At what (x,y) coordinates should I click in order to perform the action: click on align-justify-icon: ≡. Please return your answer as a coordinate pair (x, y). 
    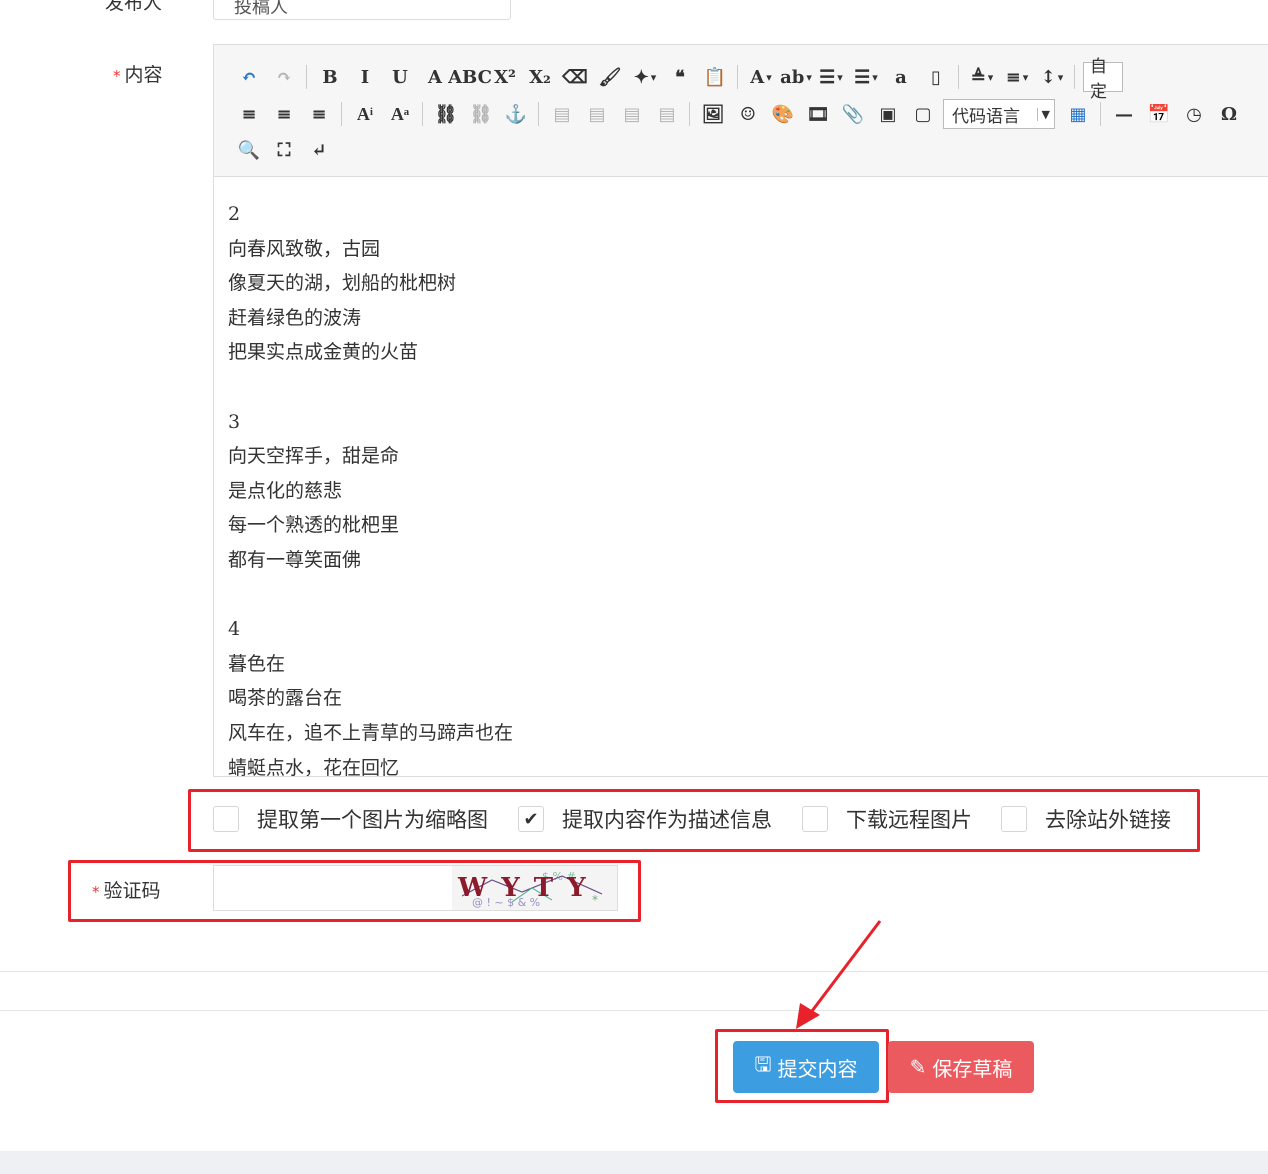
    Looking at the image, I should click on (319, 114).